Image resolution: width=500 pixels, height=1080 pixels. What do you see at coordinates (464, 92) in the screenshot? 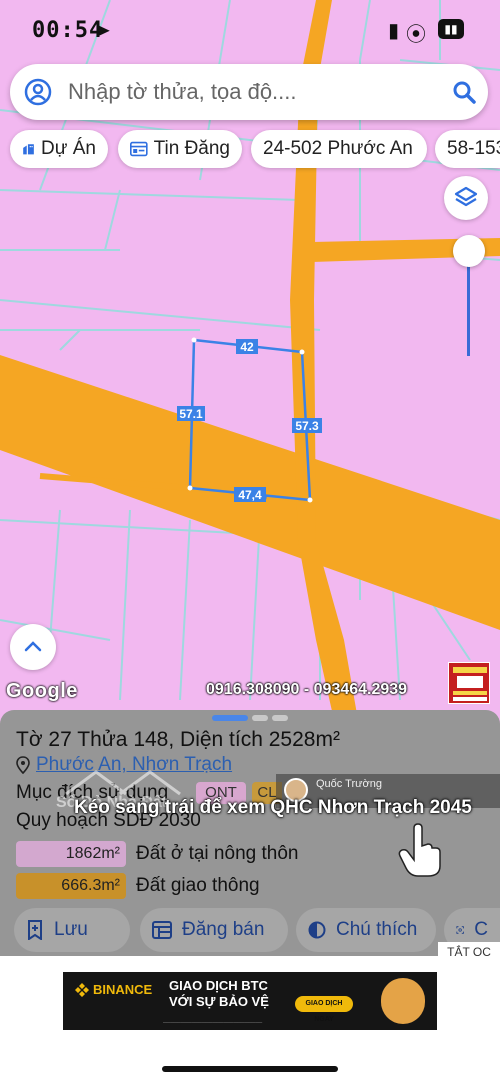
I see `search-icon` at bounding box center [464, 92].